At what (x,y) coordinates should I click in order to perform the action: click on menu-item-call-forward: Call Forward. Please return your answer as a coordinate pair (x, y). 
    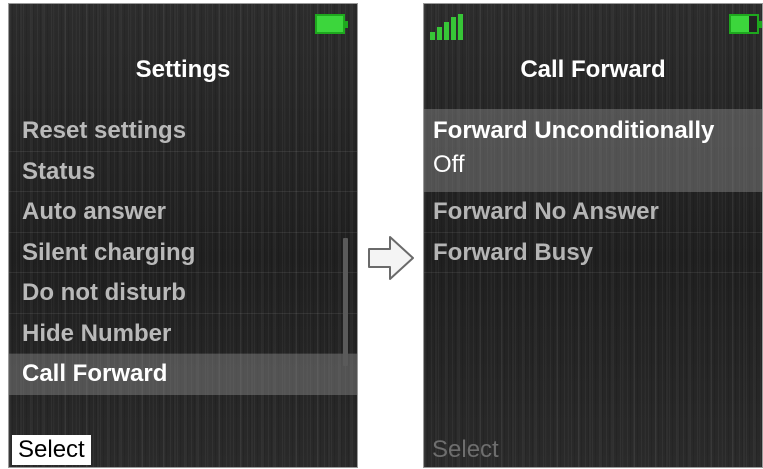
    Looking at the image, I should click on (183, 374).